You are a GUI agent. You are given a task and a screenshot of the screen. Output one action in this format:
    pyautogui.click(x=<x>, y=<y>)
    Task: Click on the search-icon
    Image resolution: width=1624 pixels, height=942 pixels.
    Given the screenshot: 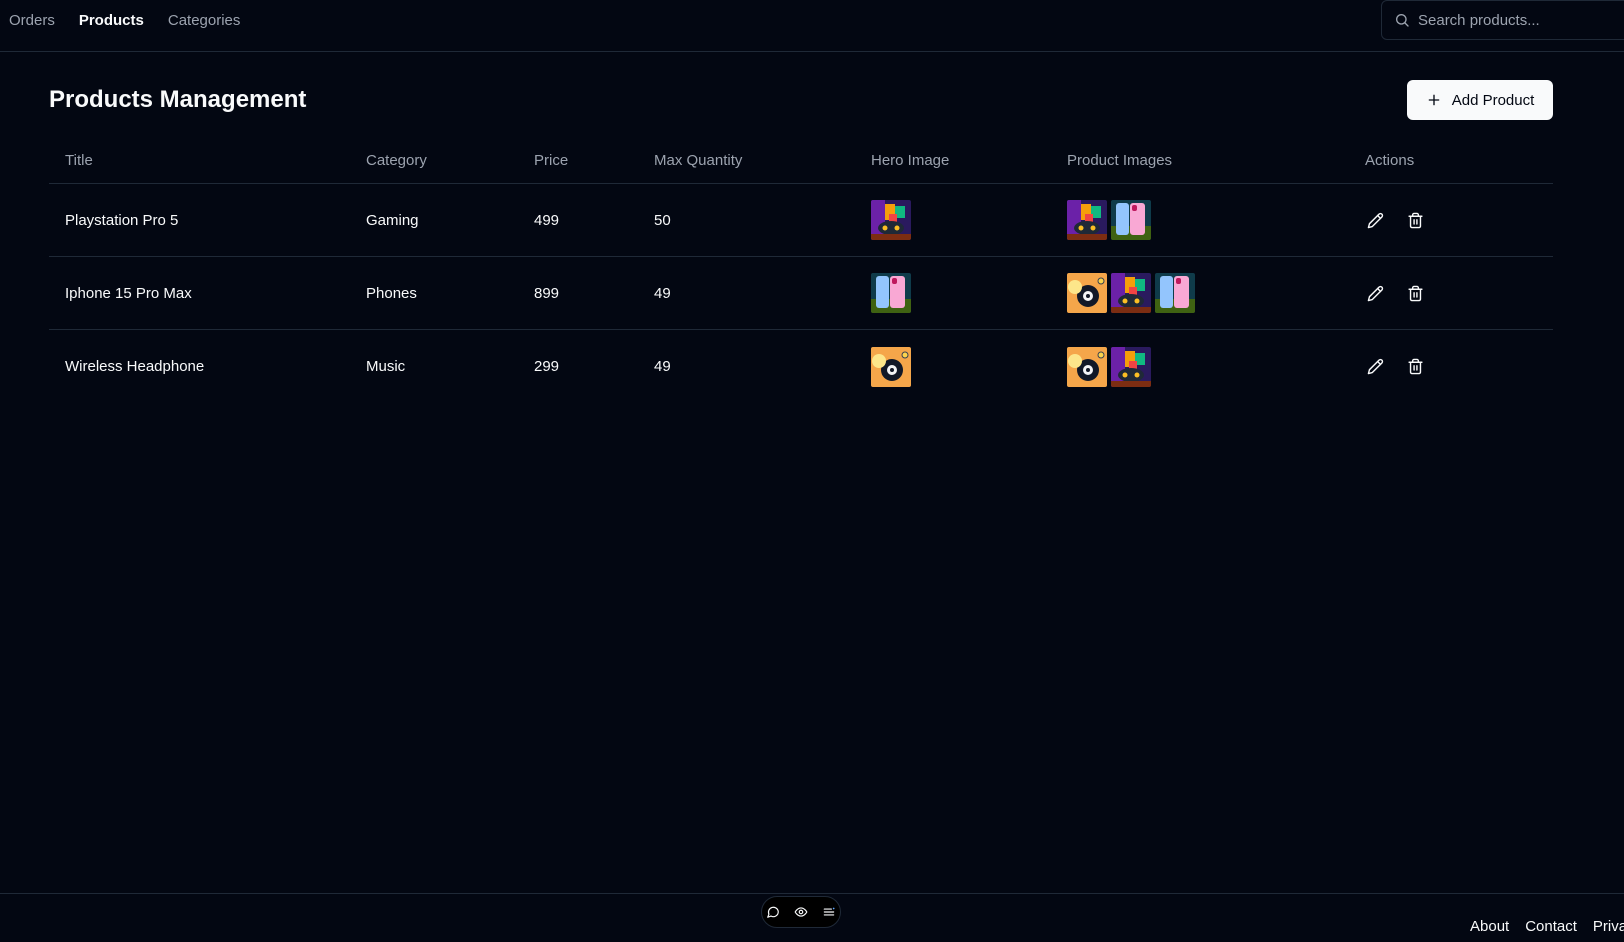 What is the action you would take?
    pyautogui.click(x=1402, y=20)
    